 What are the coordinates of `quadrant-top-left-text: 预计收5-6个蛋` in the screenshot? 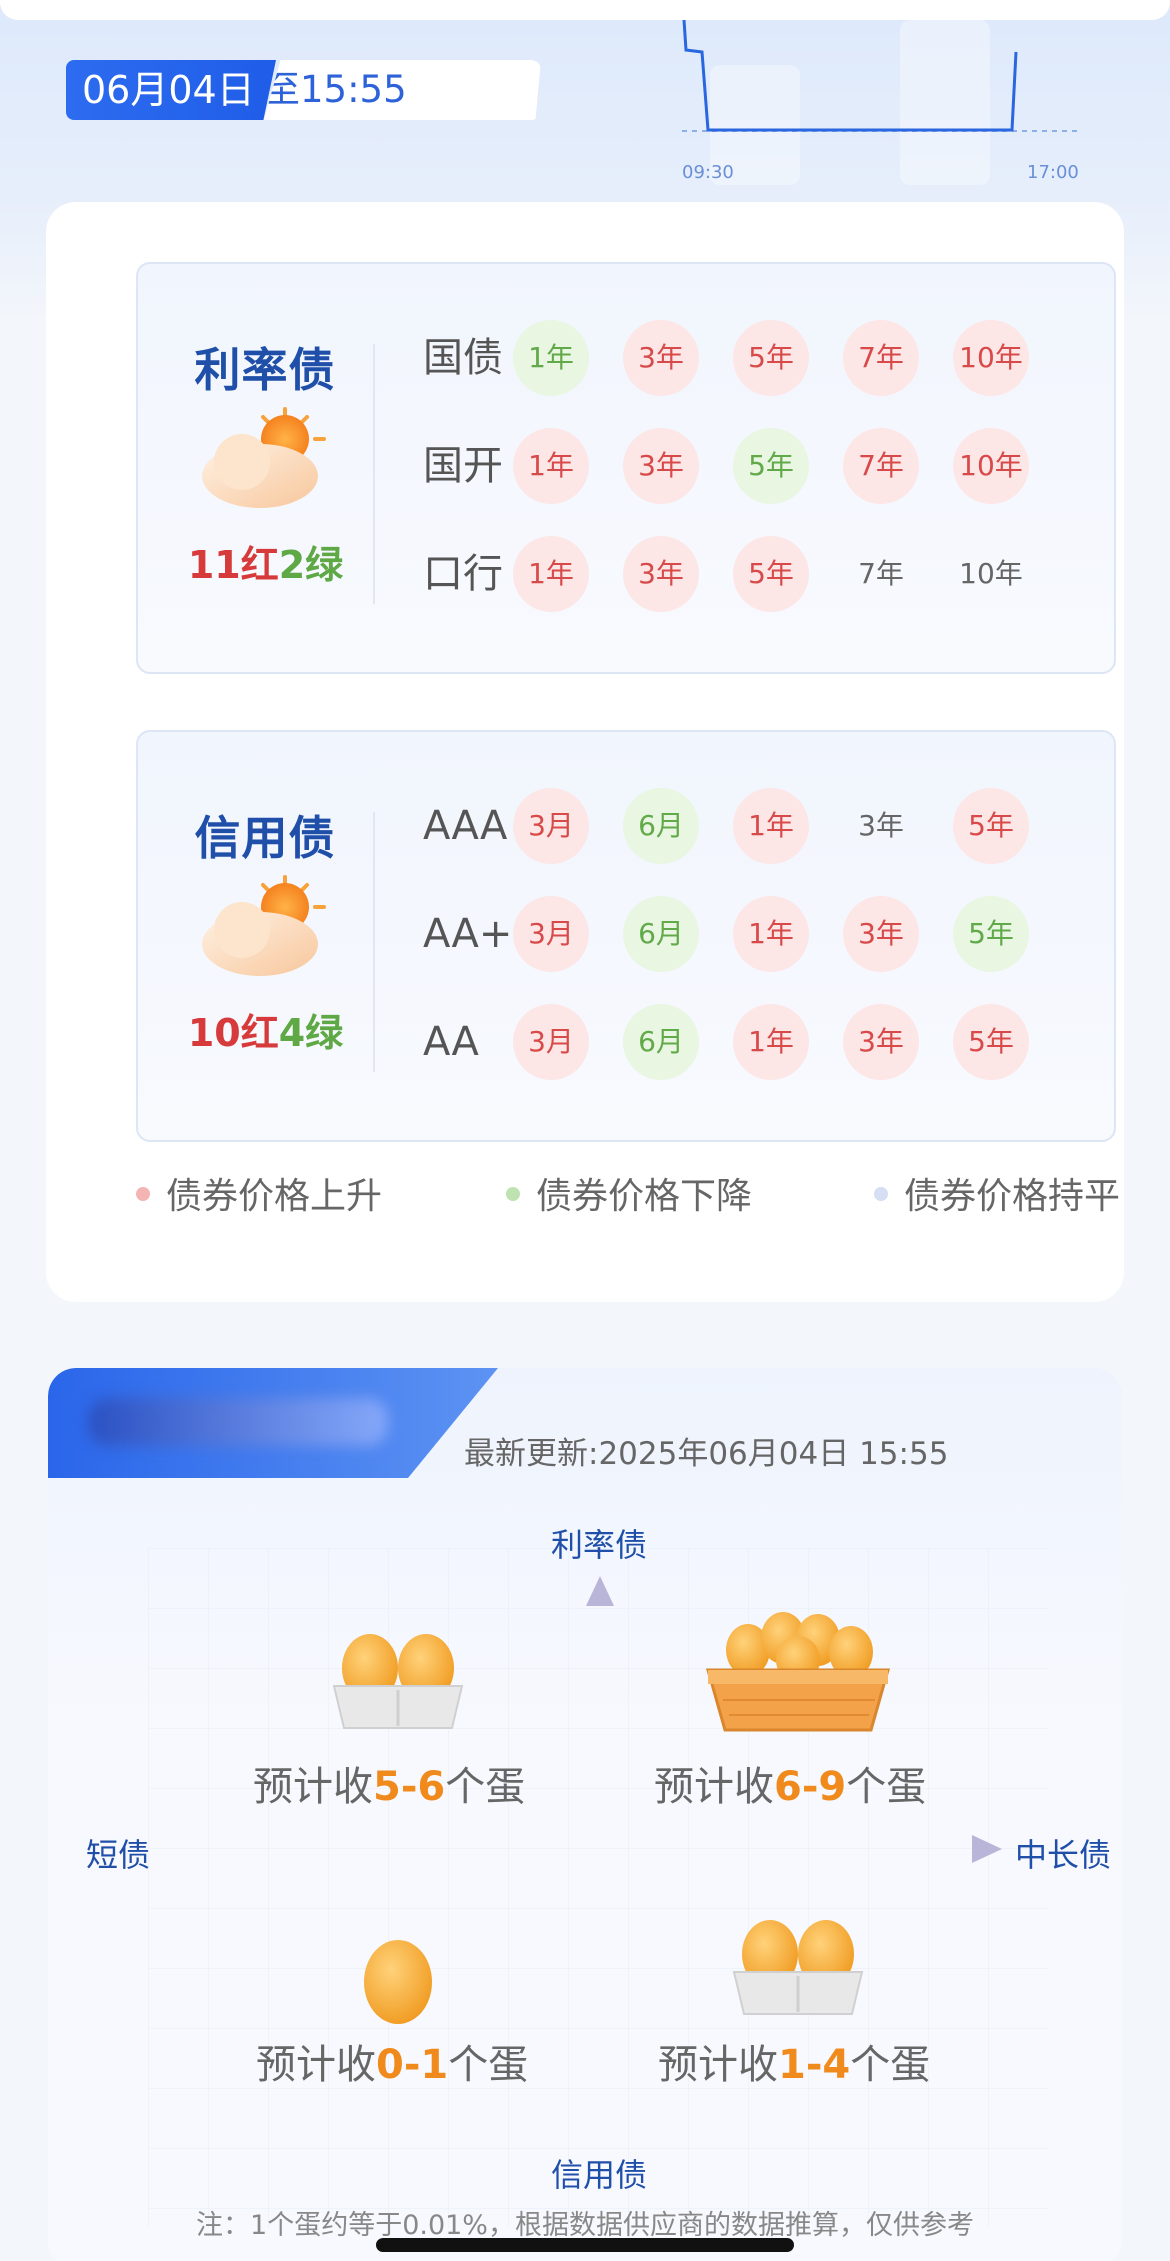 It's located at (389, 1787).